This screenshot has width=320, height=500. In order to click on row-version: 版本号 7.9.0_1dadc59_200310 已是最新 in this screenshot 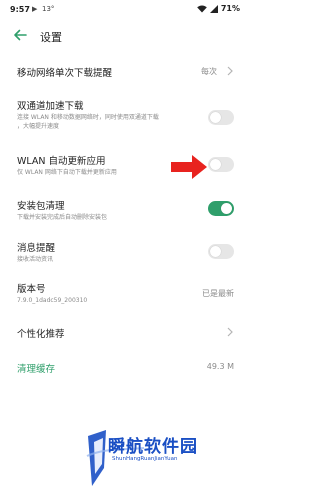, I will do `click(125, 293)`.